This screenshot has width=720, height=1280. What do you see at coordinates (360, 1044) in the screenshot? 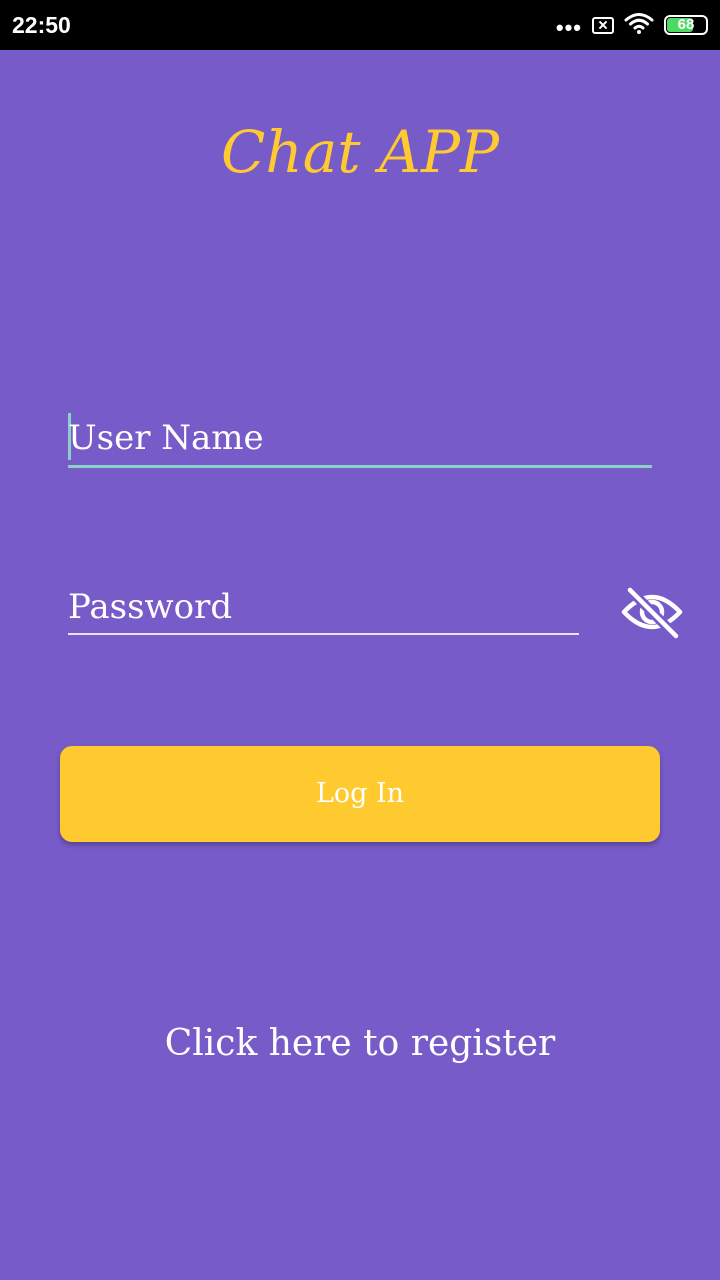
I see `register-link: Click here to register` at bounding box center [360, 1044].